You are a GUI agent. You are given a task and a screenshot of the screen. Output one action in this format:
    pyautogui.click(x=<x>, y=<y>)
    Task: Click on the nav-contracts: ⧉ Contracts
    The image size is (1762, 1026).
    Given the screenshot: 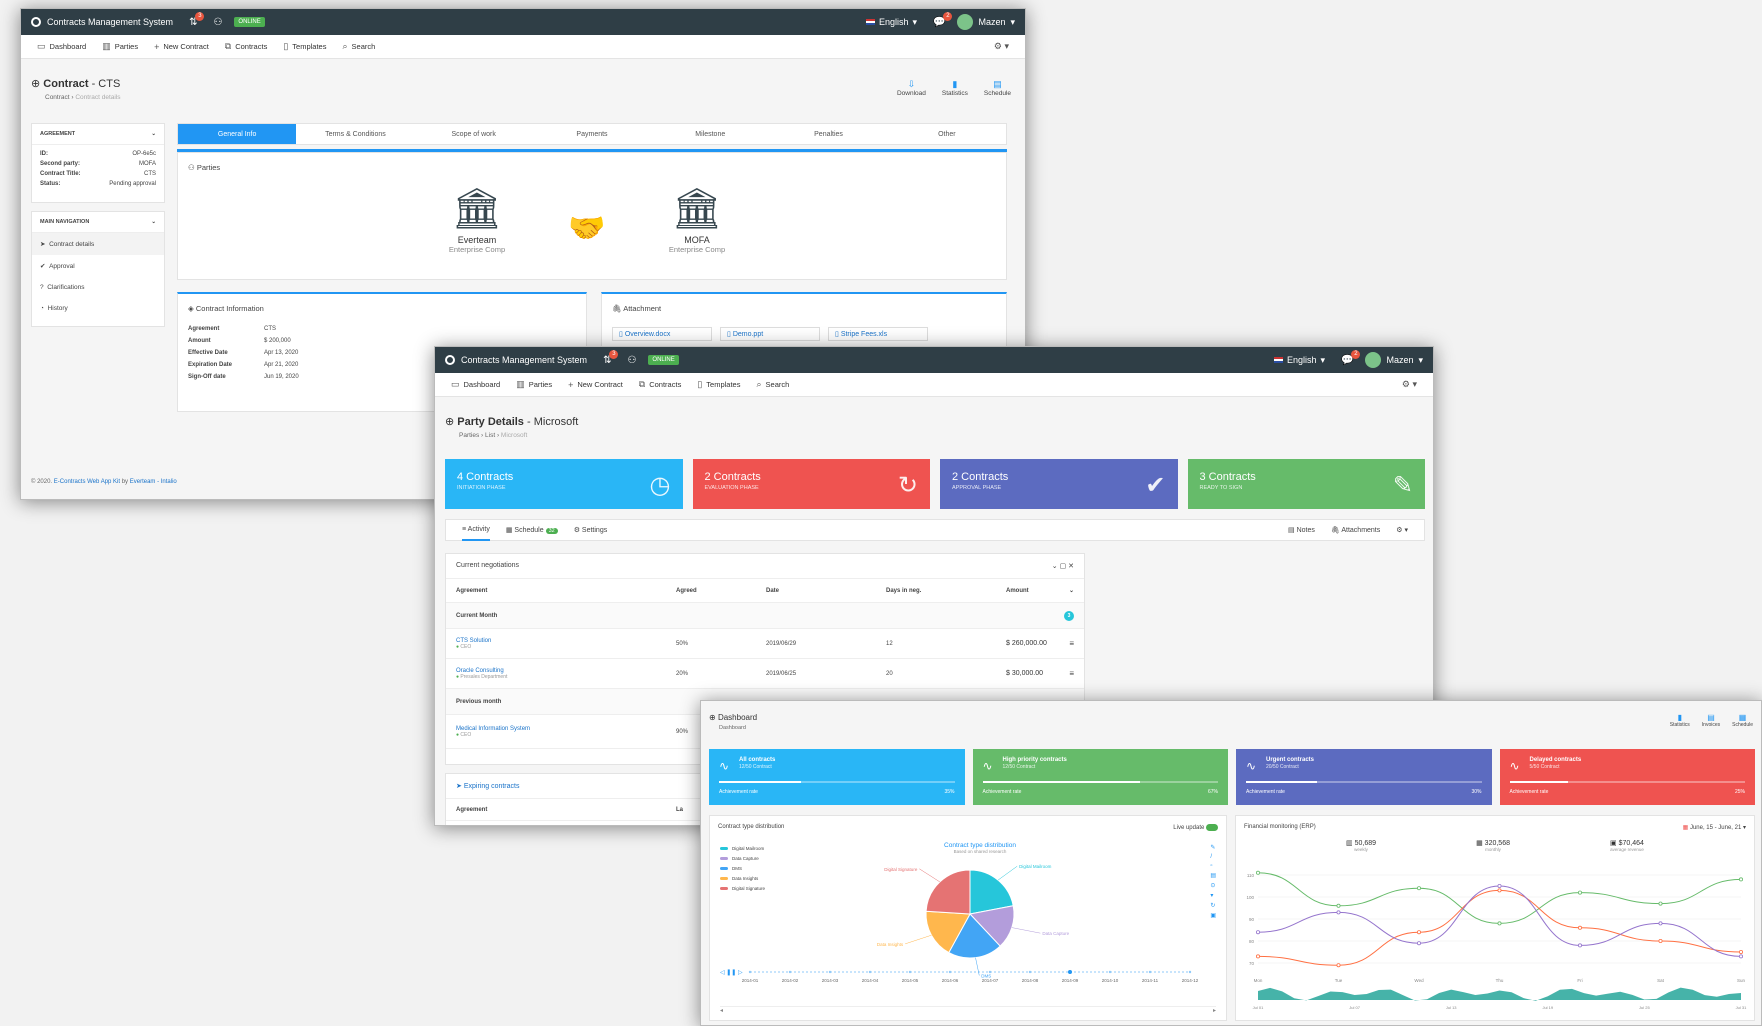 What is the action you would take?
    pyautogui.click(x=660, y=384)
    